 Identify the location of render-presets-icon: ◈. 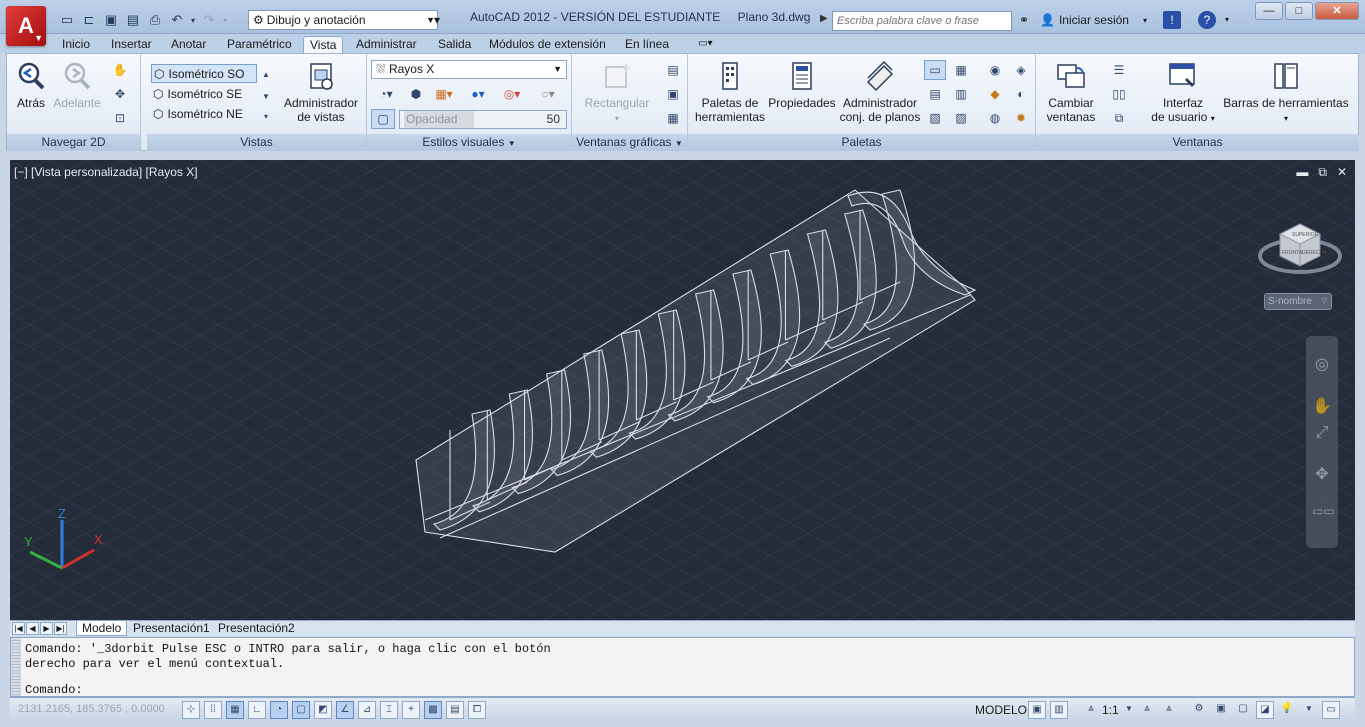
(1021, 70).